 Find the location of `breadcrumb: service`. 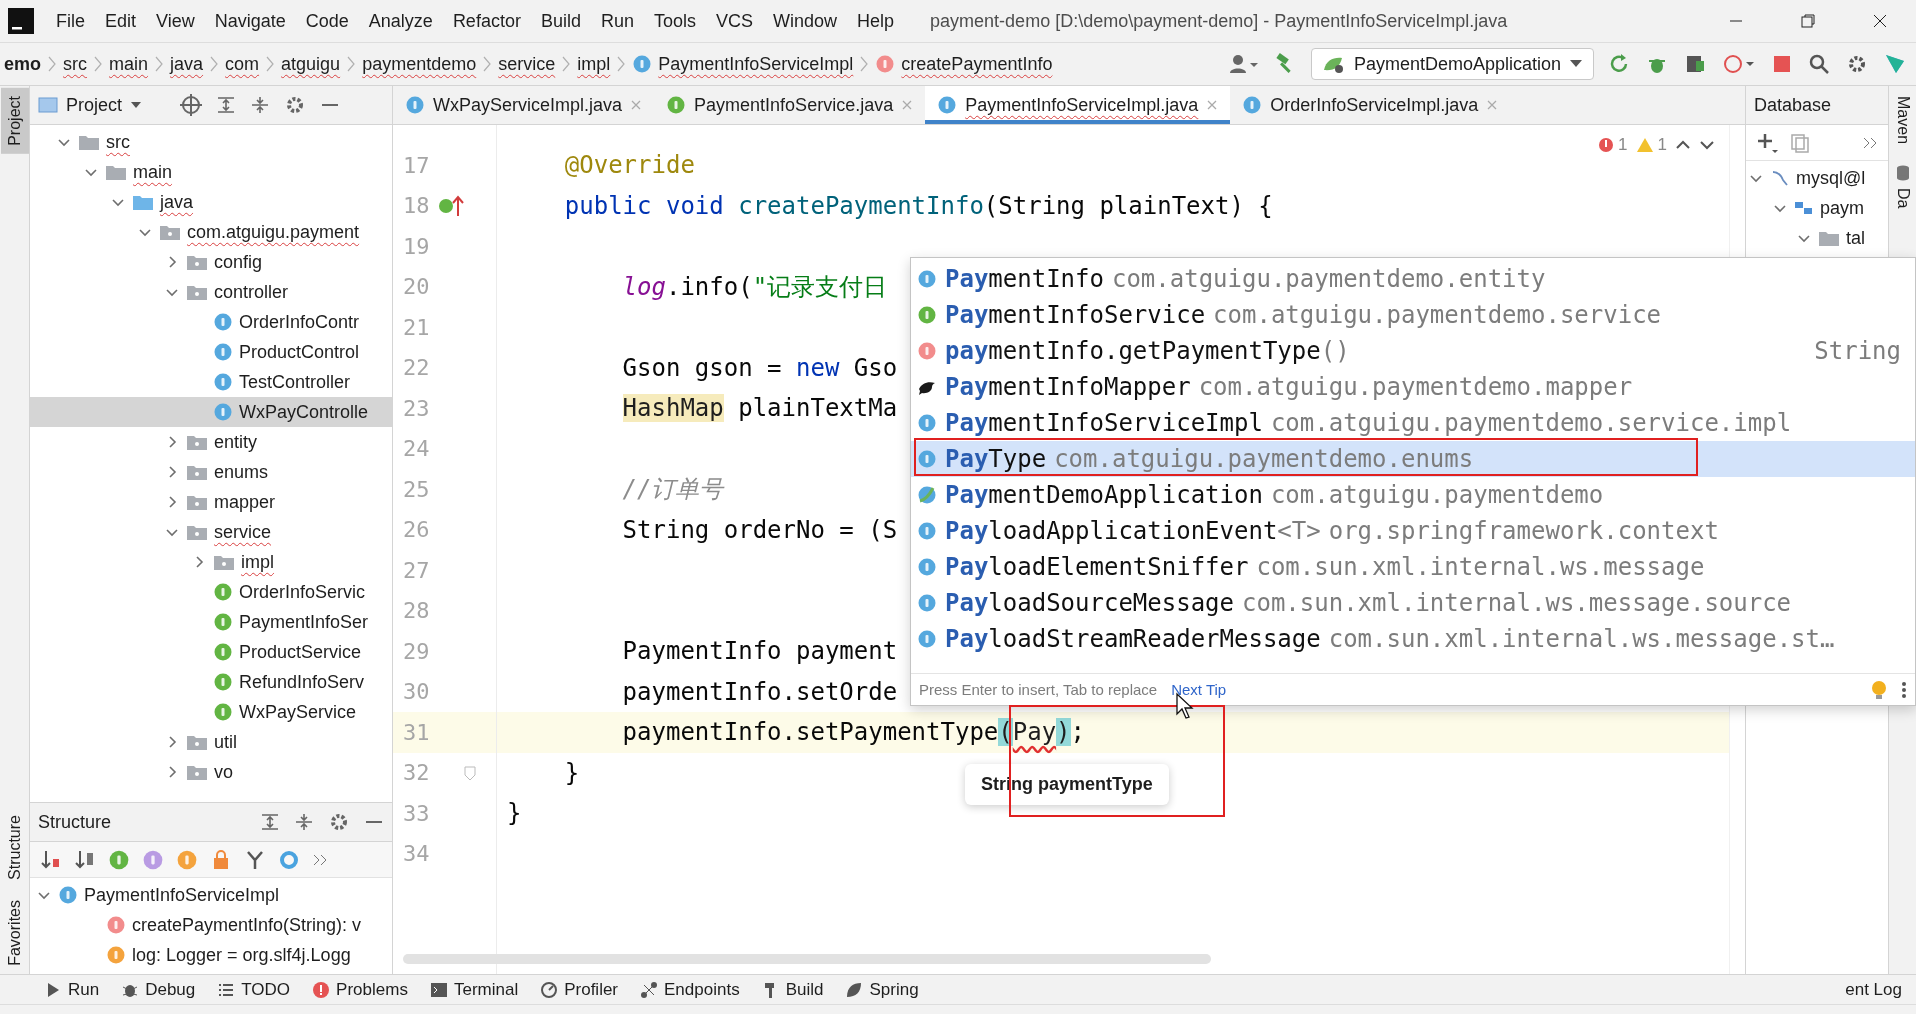

breadcrumb: service is located at coordinates (527, 64).